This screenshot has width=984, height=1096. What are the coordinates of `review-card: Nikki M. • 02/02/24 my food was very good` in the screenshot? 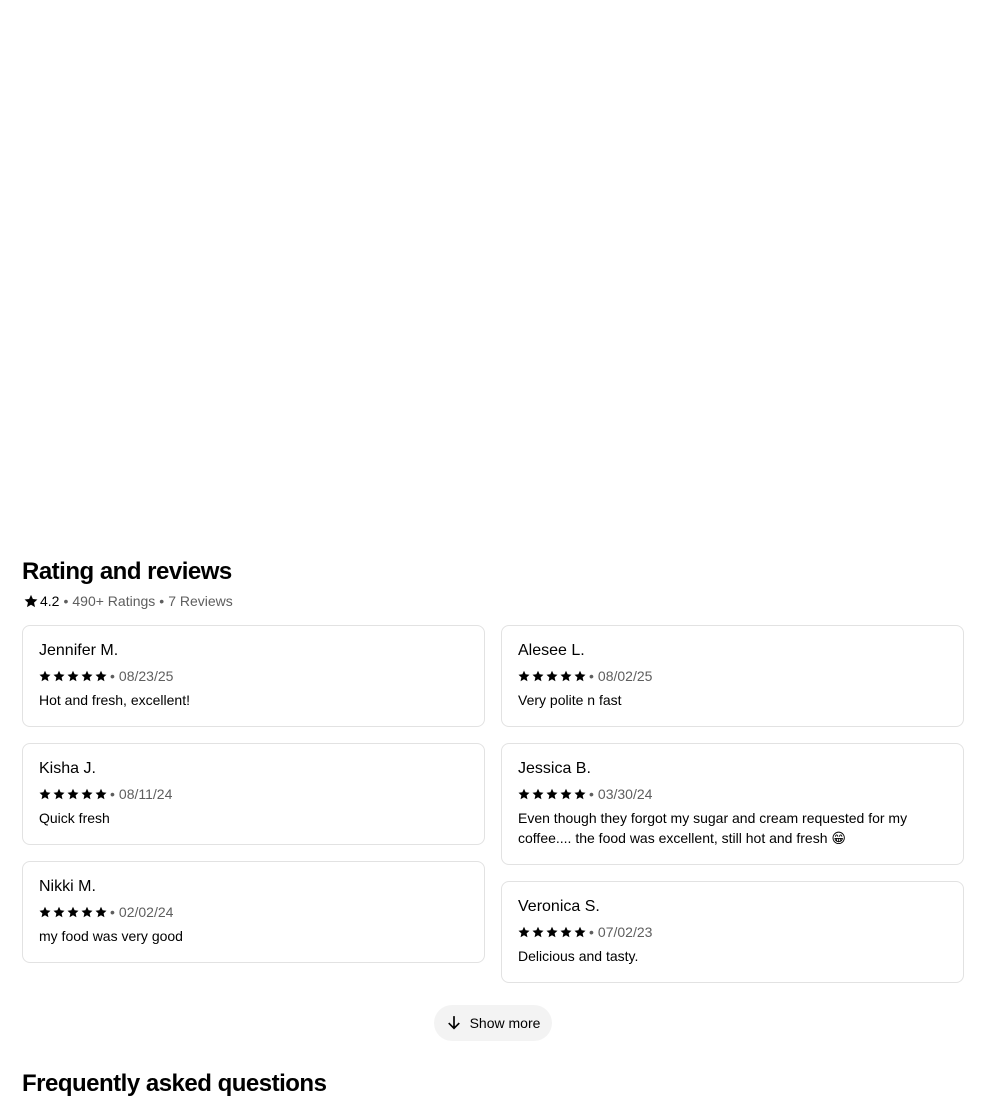 It's located at (253, 912).